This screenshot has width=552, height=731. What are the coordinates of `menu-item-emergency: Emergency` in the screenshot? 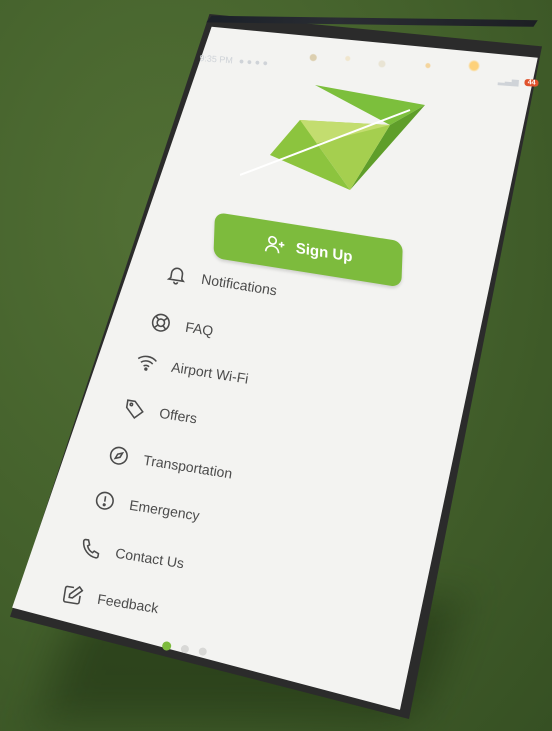 It's located at (146, 507).